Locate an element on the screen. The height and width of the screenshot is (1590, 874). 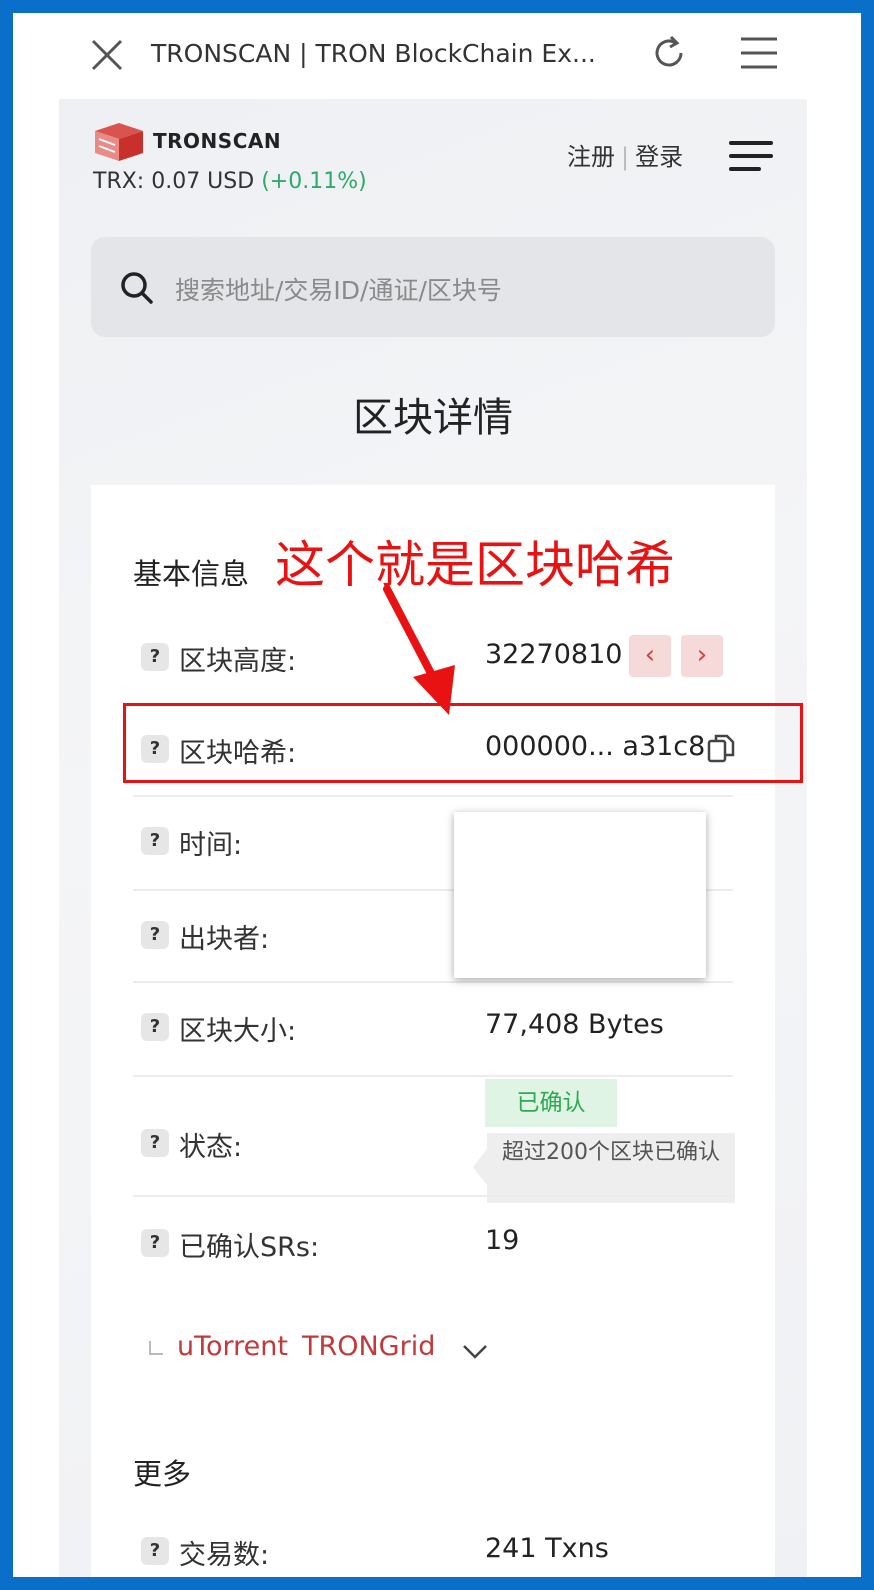
search-input: 搜索地址/交易ID/通证/区块号 is located at coordinates (338, 289).